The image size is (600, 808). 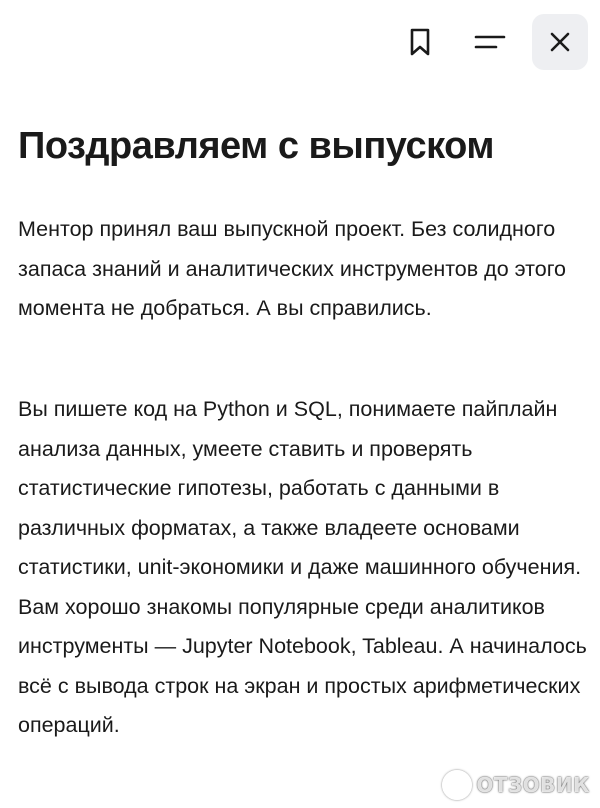 I want to click on toolbar, so click(x=483, y=42).